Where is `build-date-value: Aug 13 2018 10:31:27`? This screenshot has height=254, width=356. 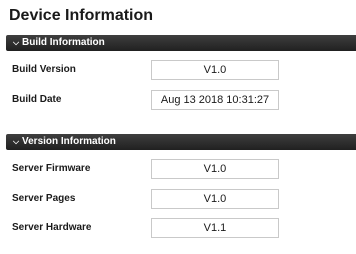
build-date-value: Aug 13 2018 10:31:27 is located at coordinates (215, 100).